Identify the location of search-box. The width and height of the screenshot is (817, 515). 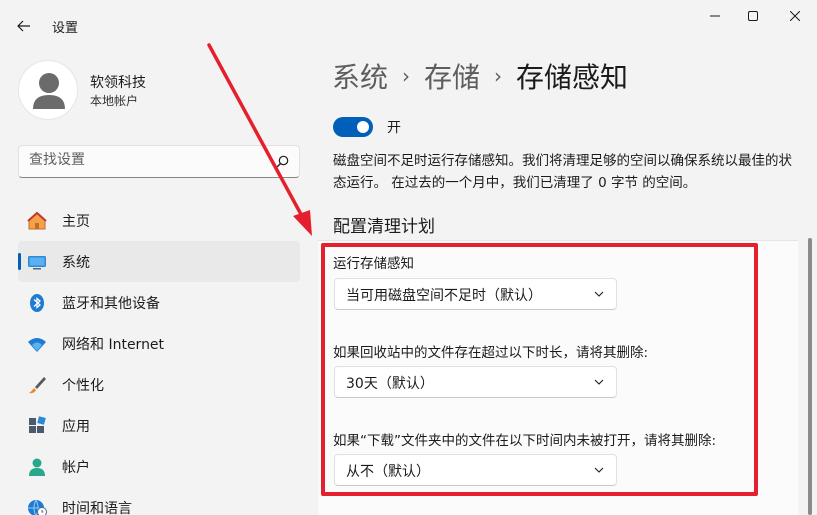
(159, 161).